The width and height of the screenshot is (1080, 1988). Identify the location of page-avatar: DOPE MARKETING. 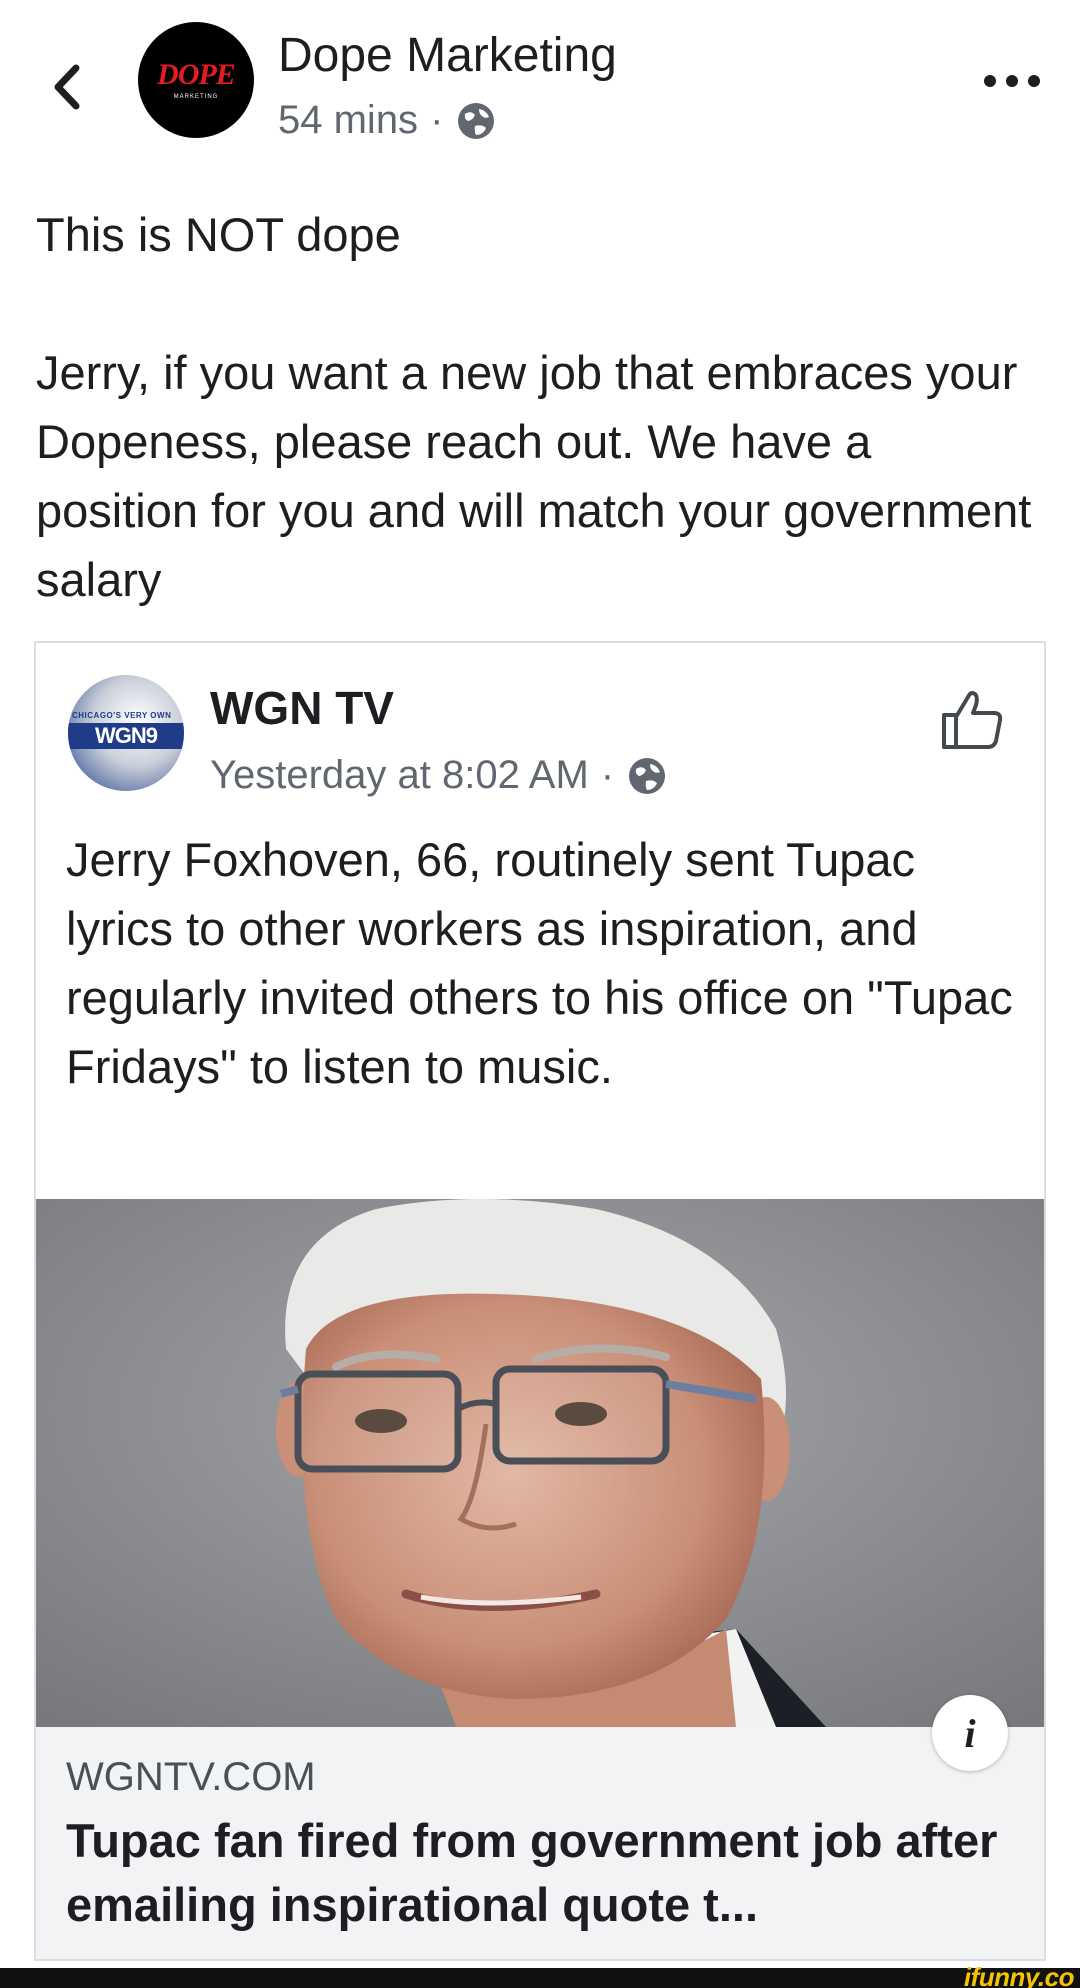
(196, 80).